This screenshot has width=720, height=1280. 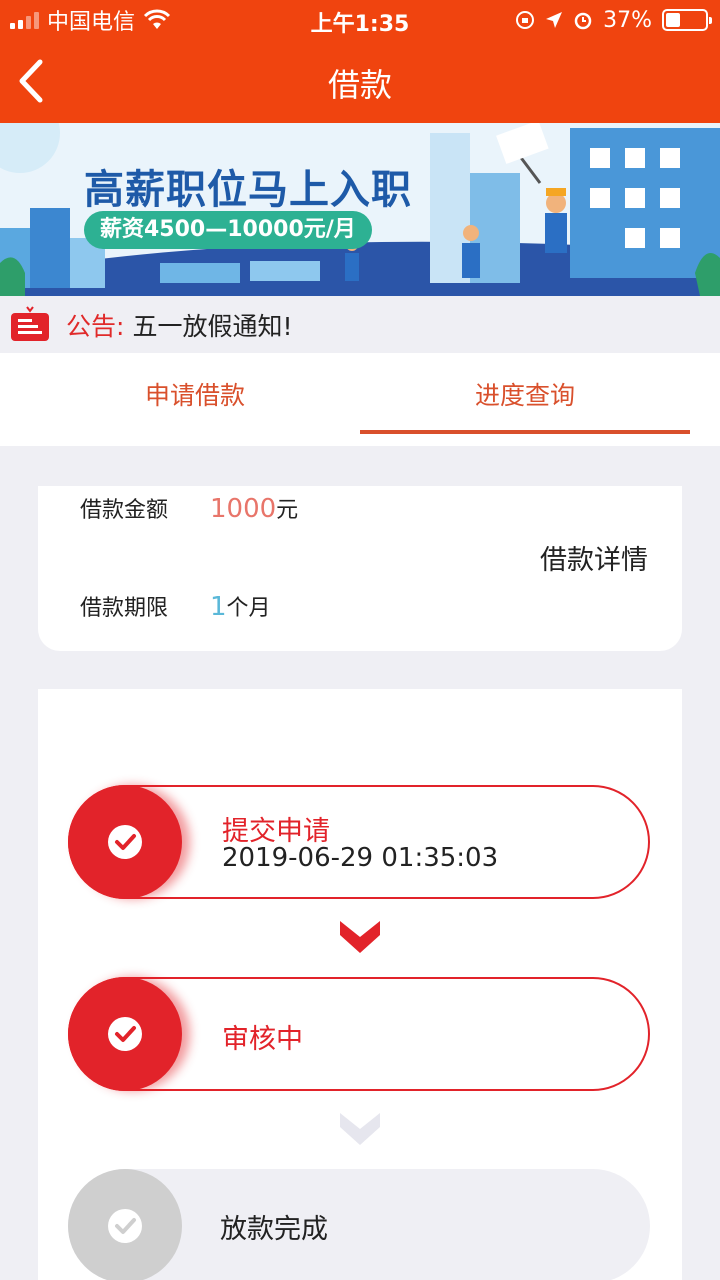 I want to click on tab-progress-query: 进度查询, so click(x=525, y=399).